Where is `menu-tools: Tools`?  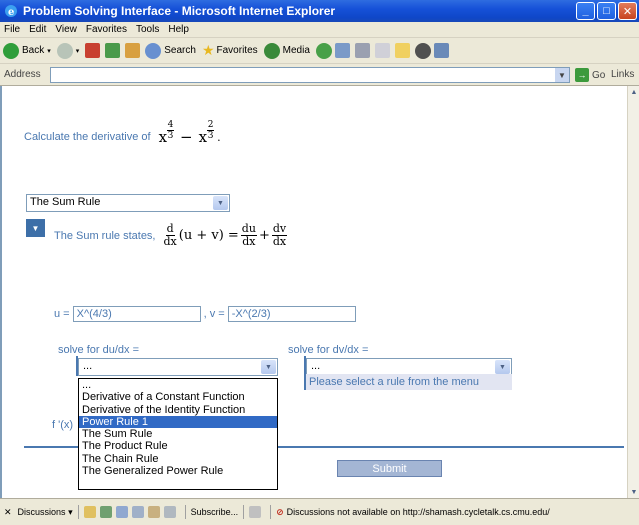 menu-tools: Tools is located at coordinates (147, 29).